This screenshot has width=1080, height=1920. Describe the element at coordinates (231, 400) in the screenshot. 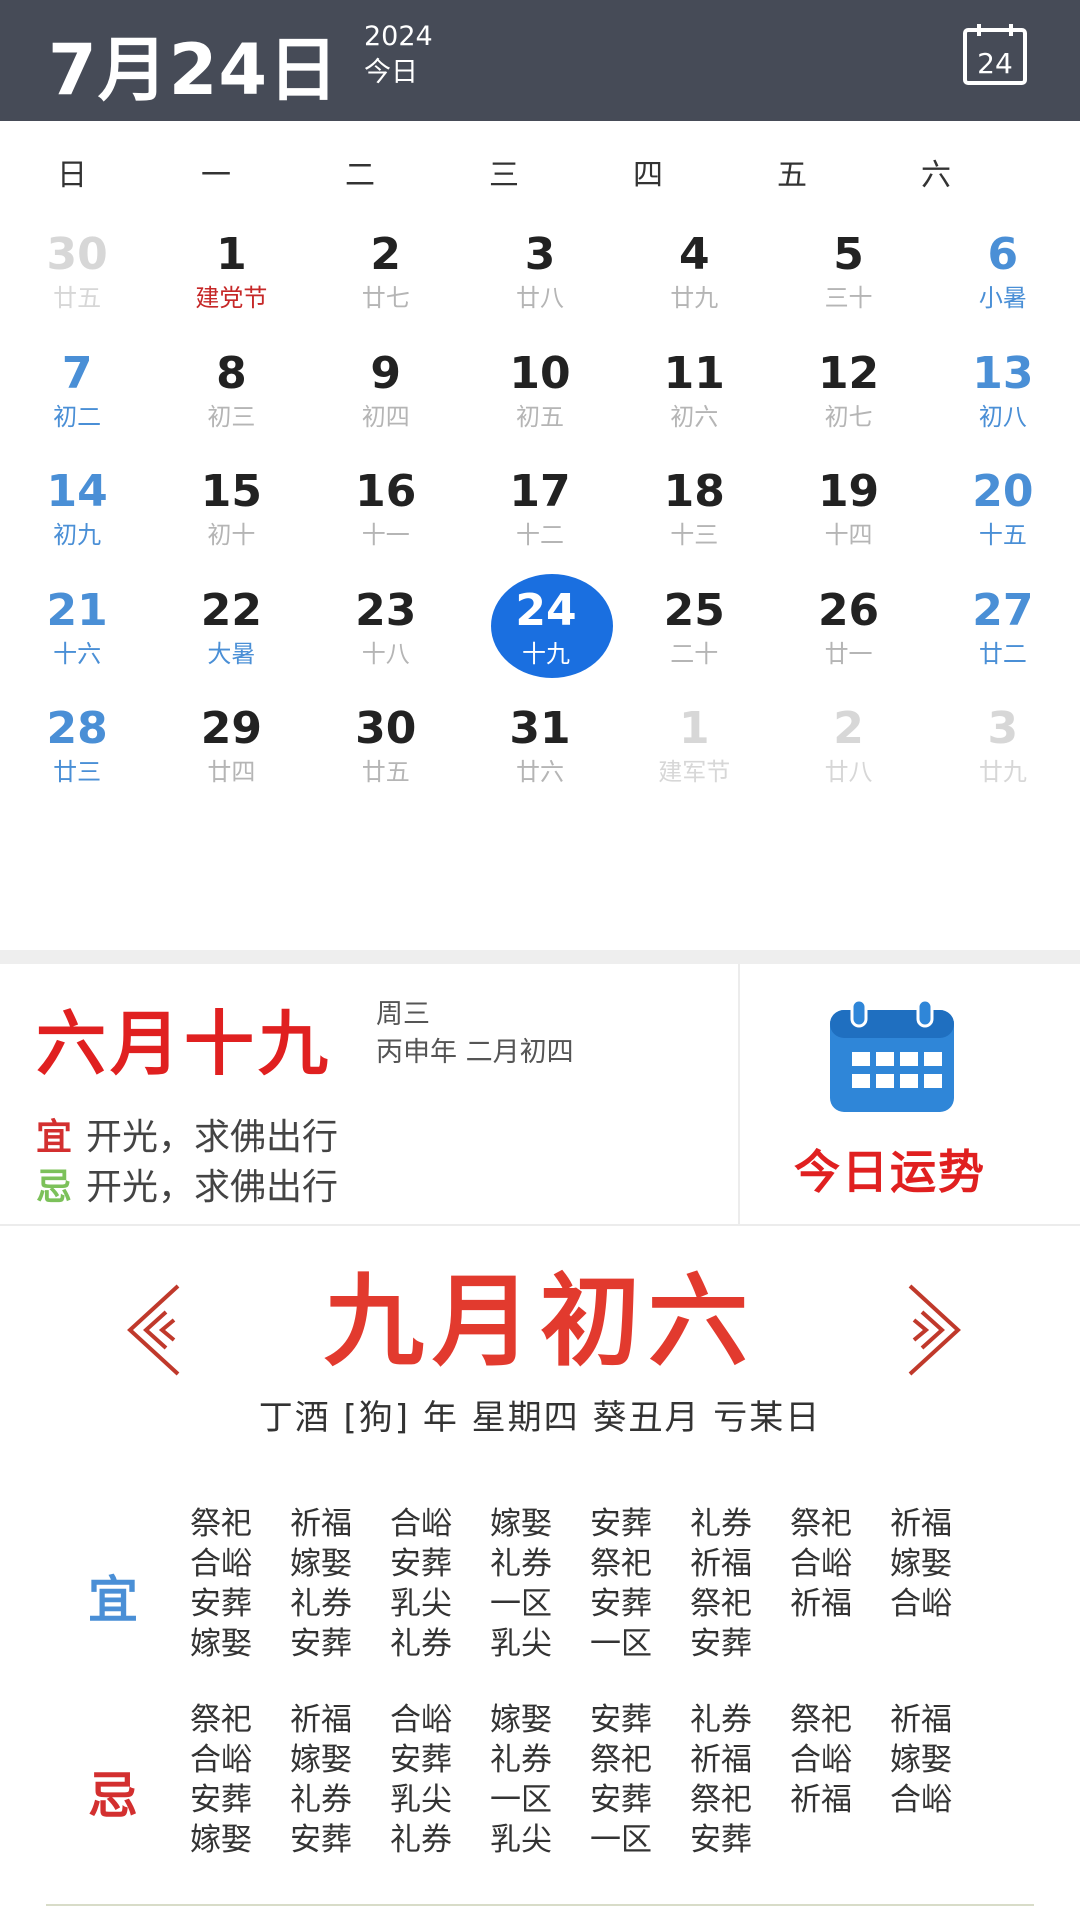

I see `day-cell: 8 初三` at that location.